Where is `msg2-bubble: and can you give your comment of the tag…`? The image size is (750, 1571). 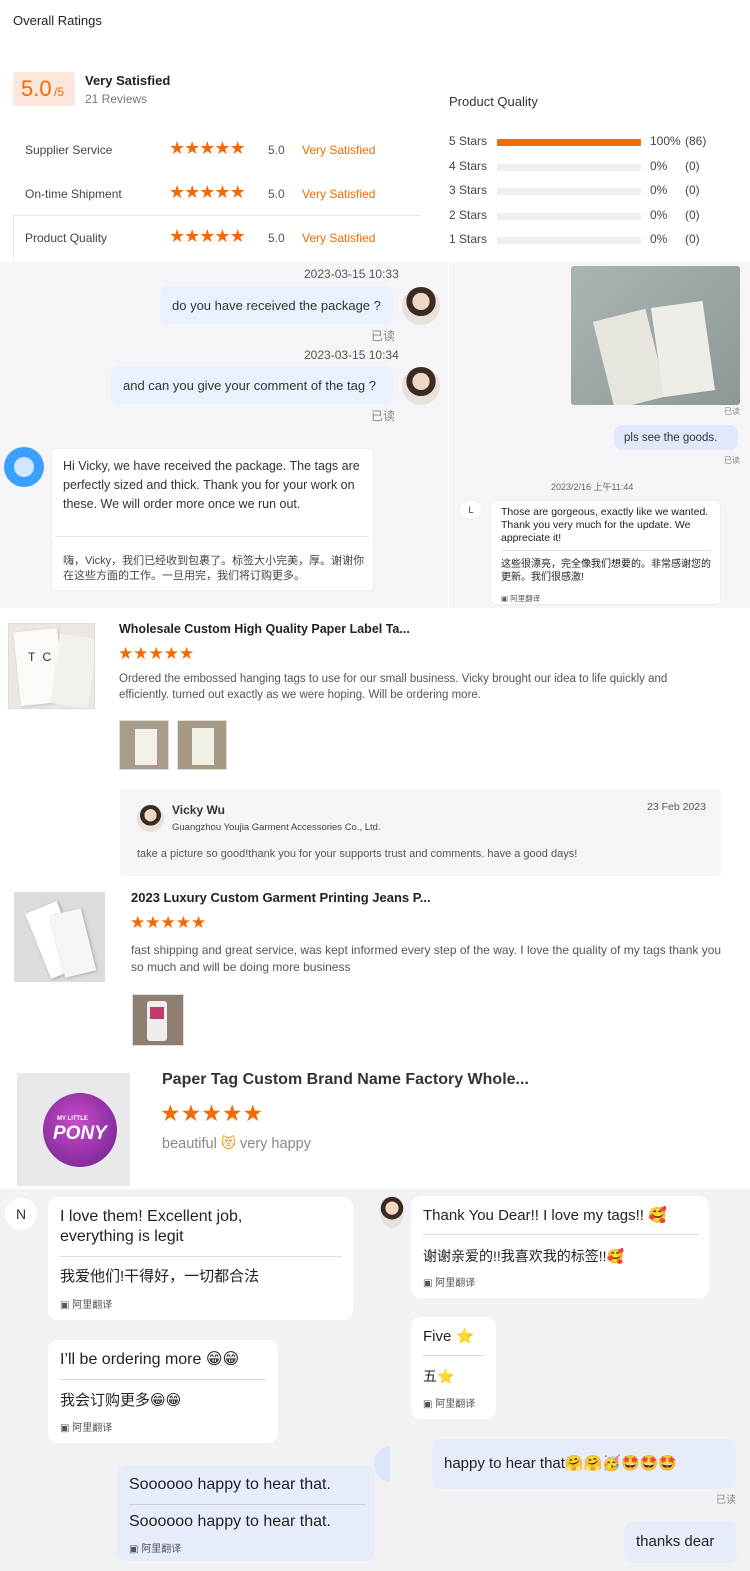 msg2-bubble: and can you give your comment of the tag… is located at coordinates (252, 385).